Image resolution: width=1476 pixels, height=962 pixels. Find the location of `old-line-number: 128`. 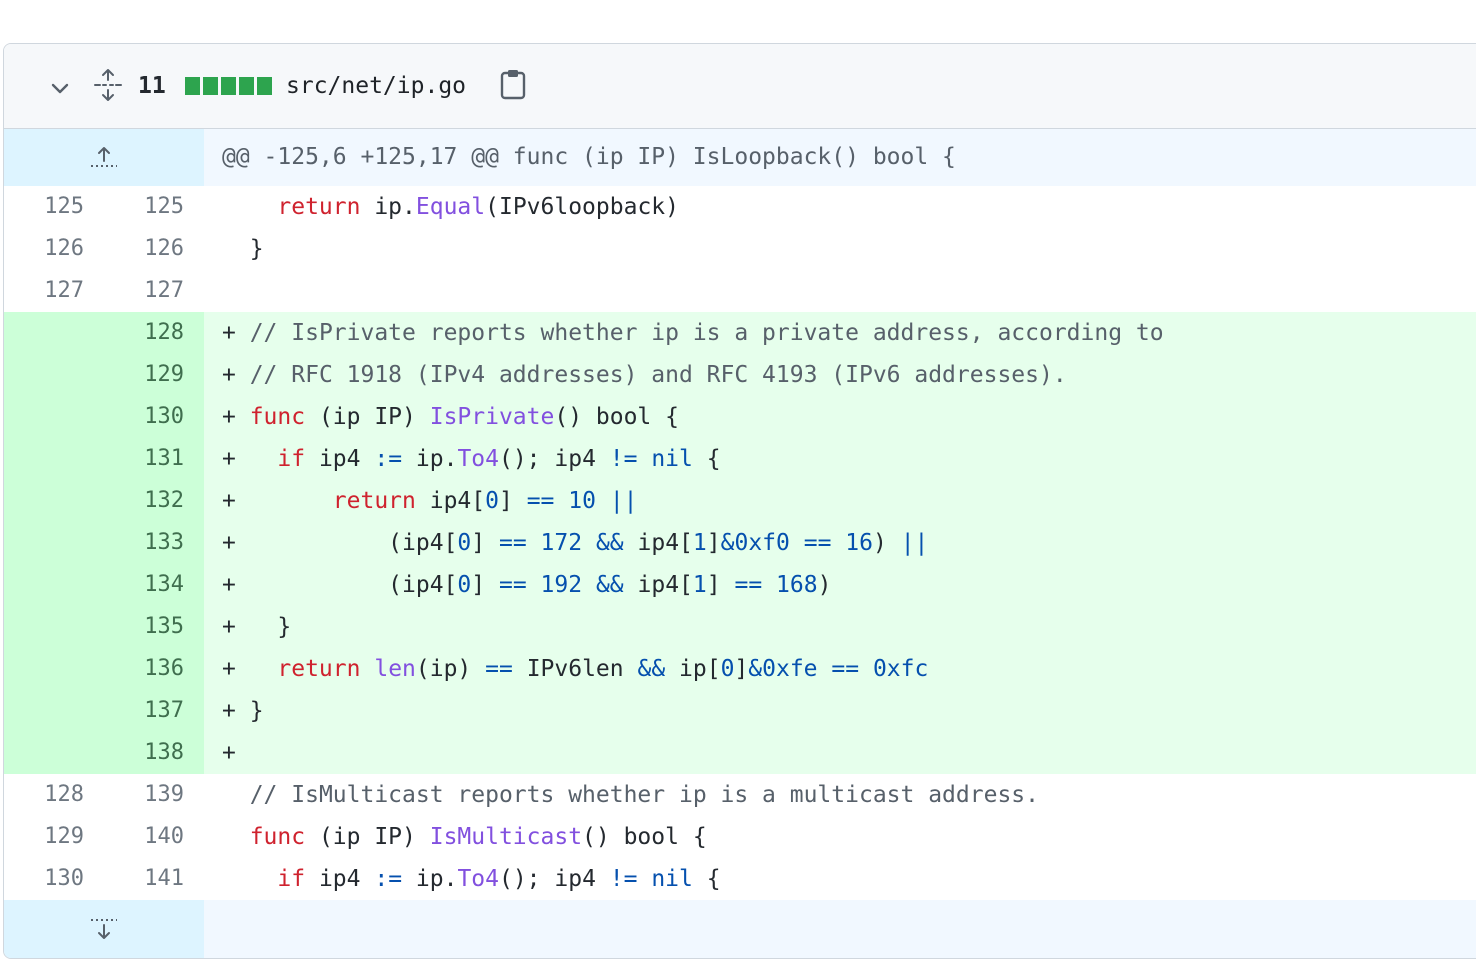

old-line-number: 128 is located at coordinates (54, 795).